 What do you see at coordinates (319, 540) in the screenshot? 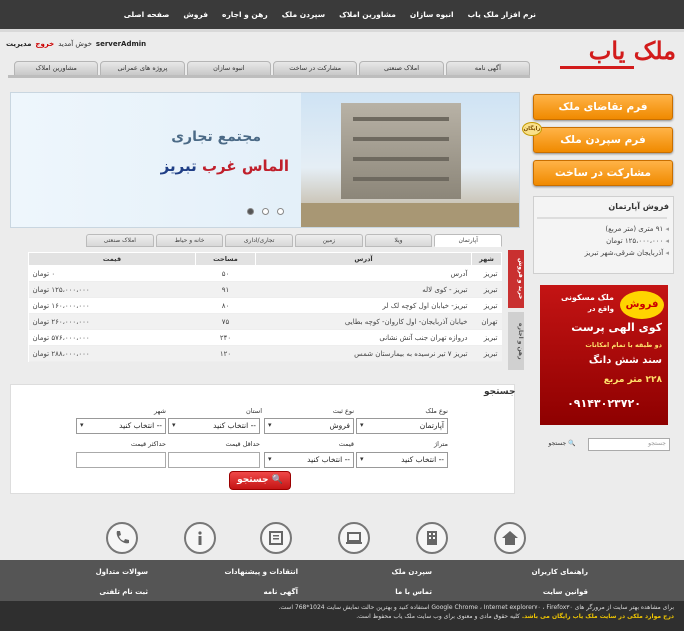
I see `quick-icons` at bounding box center [319, 540].